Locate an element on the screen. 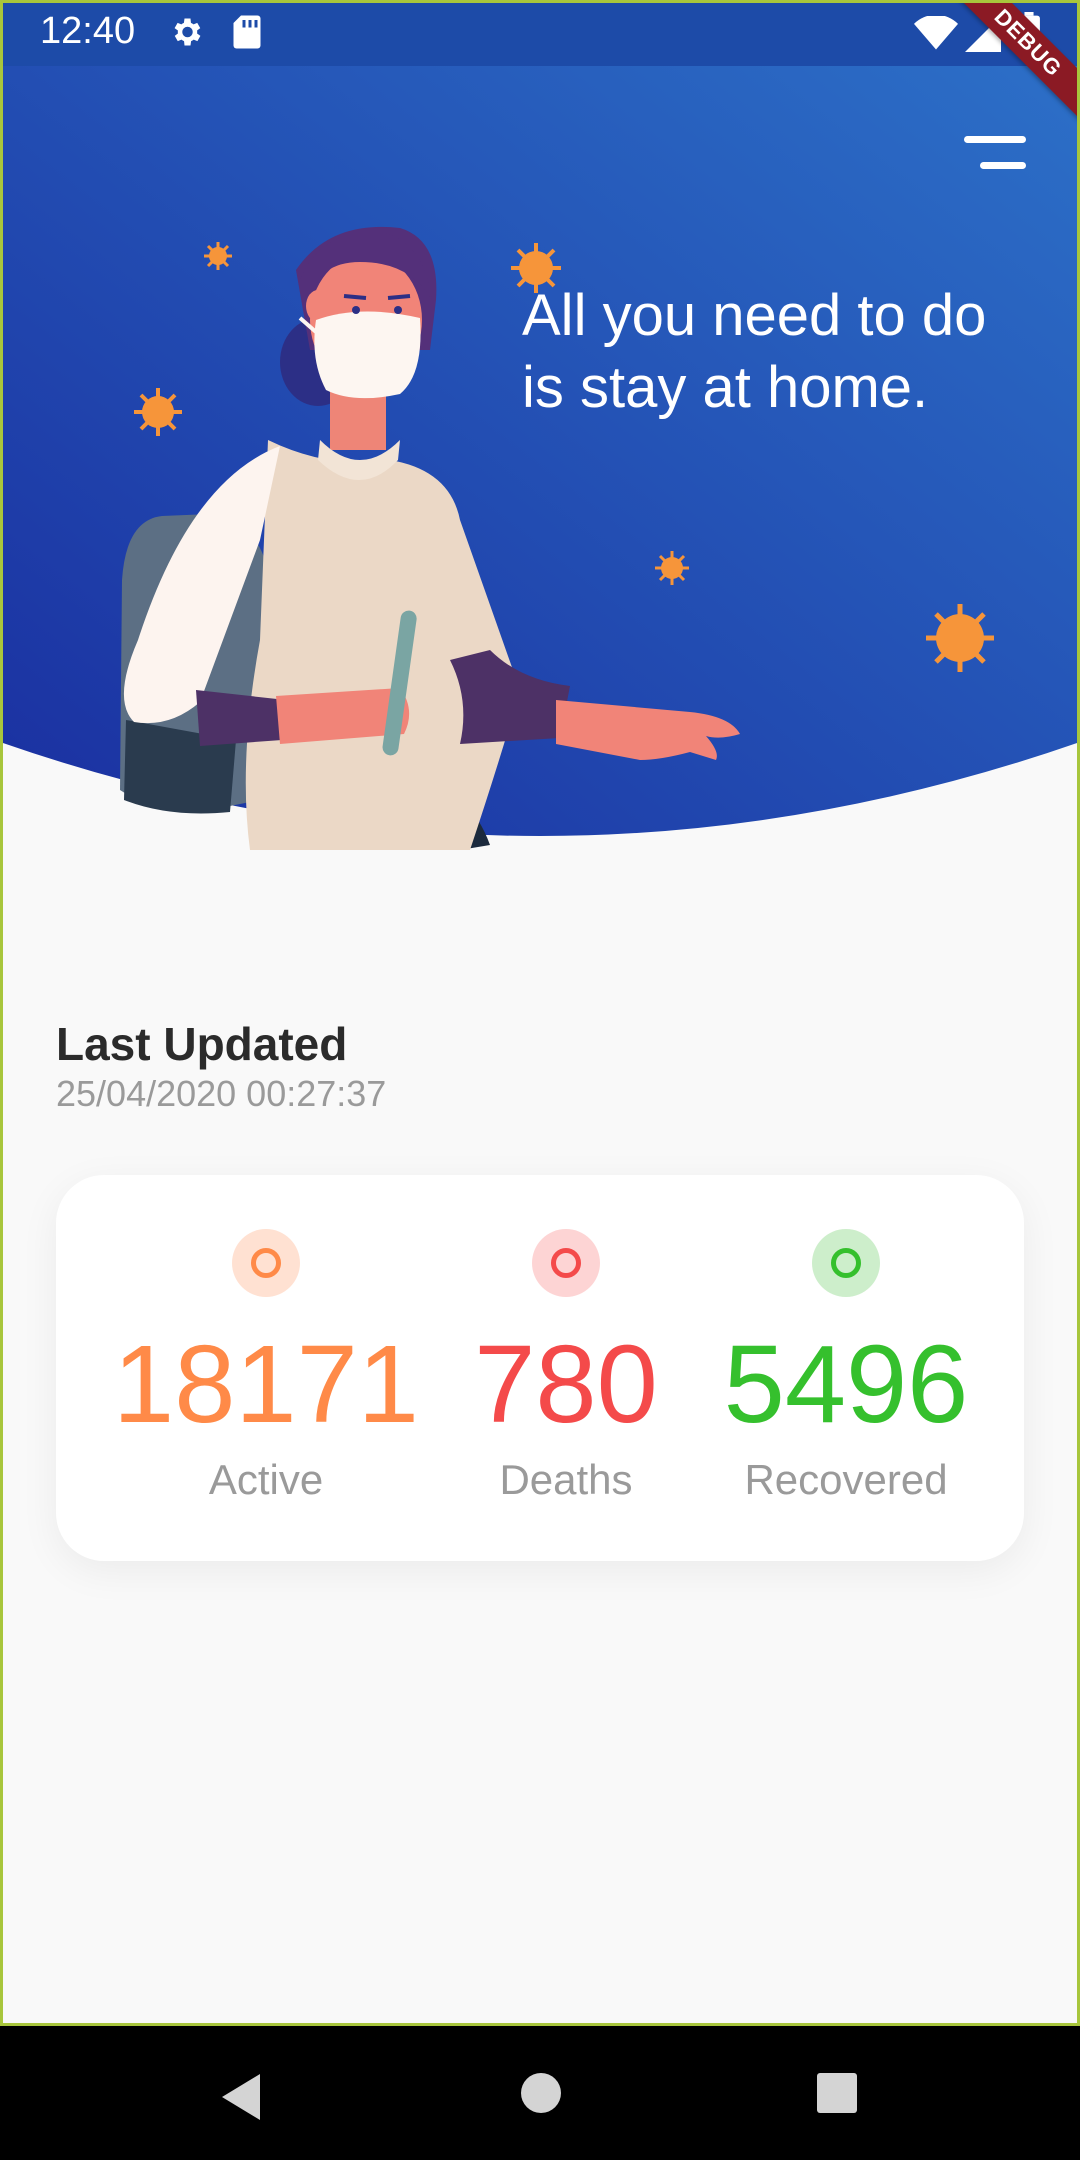  headline: All you need to do is stay at home. is located at coordinates (782, 352).